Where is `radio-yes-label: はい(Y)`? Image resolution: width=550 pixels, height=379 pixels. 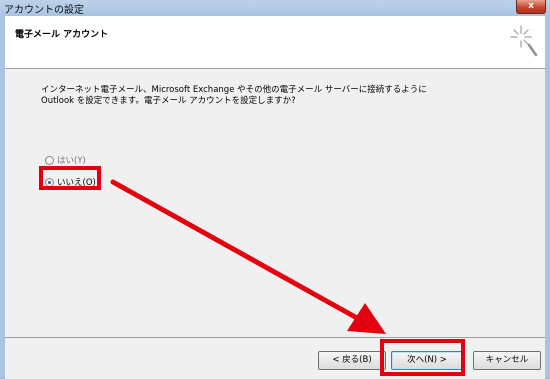
radio-yes-label: はい(Y) is located at coordinates (71, 161).